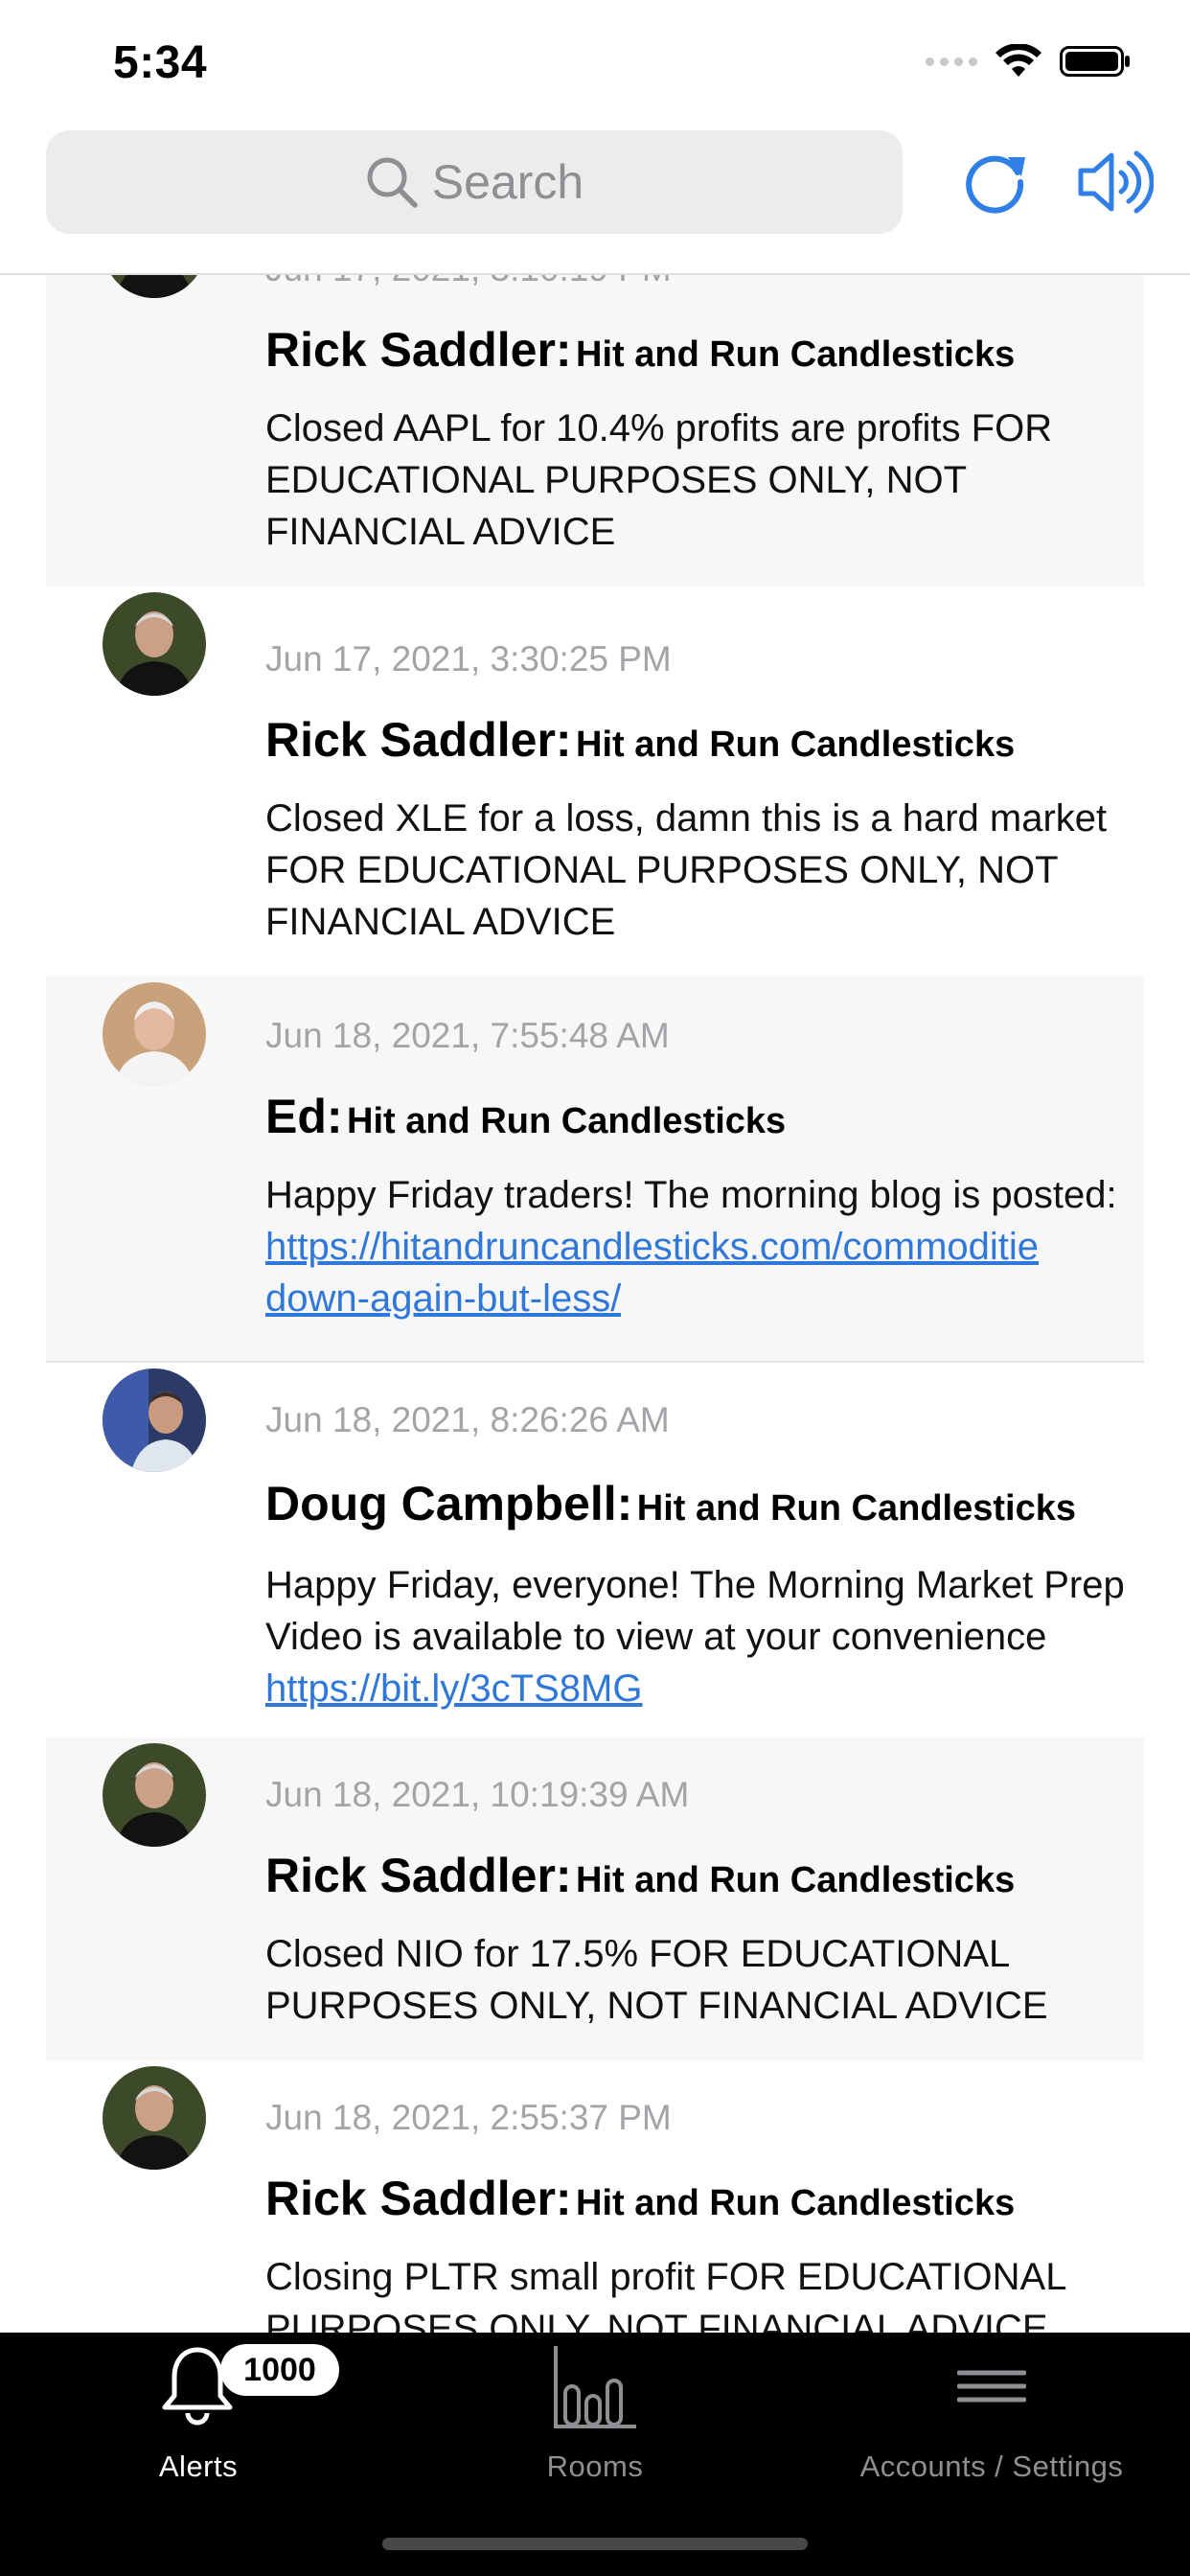  Describe the element at coordinates (1018, 60) in the screenshot. I see `wifi-icon` at that location.